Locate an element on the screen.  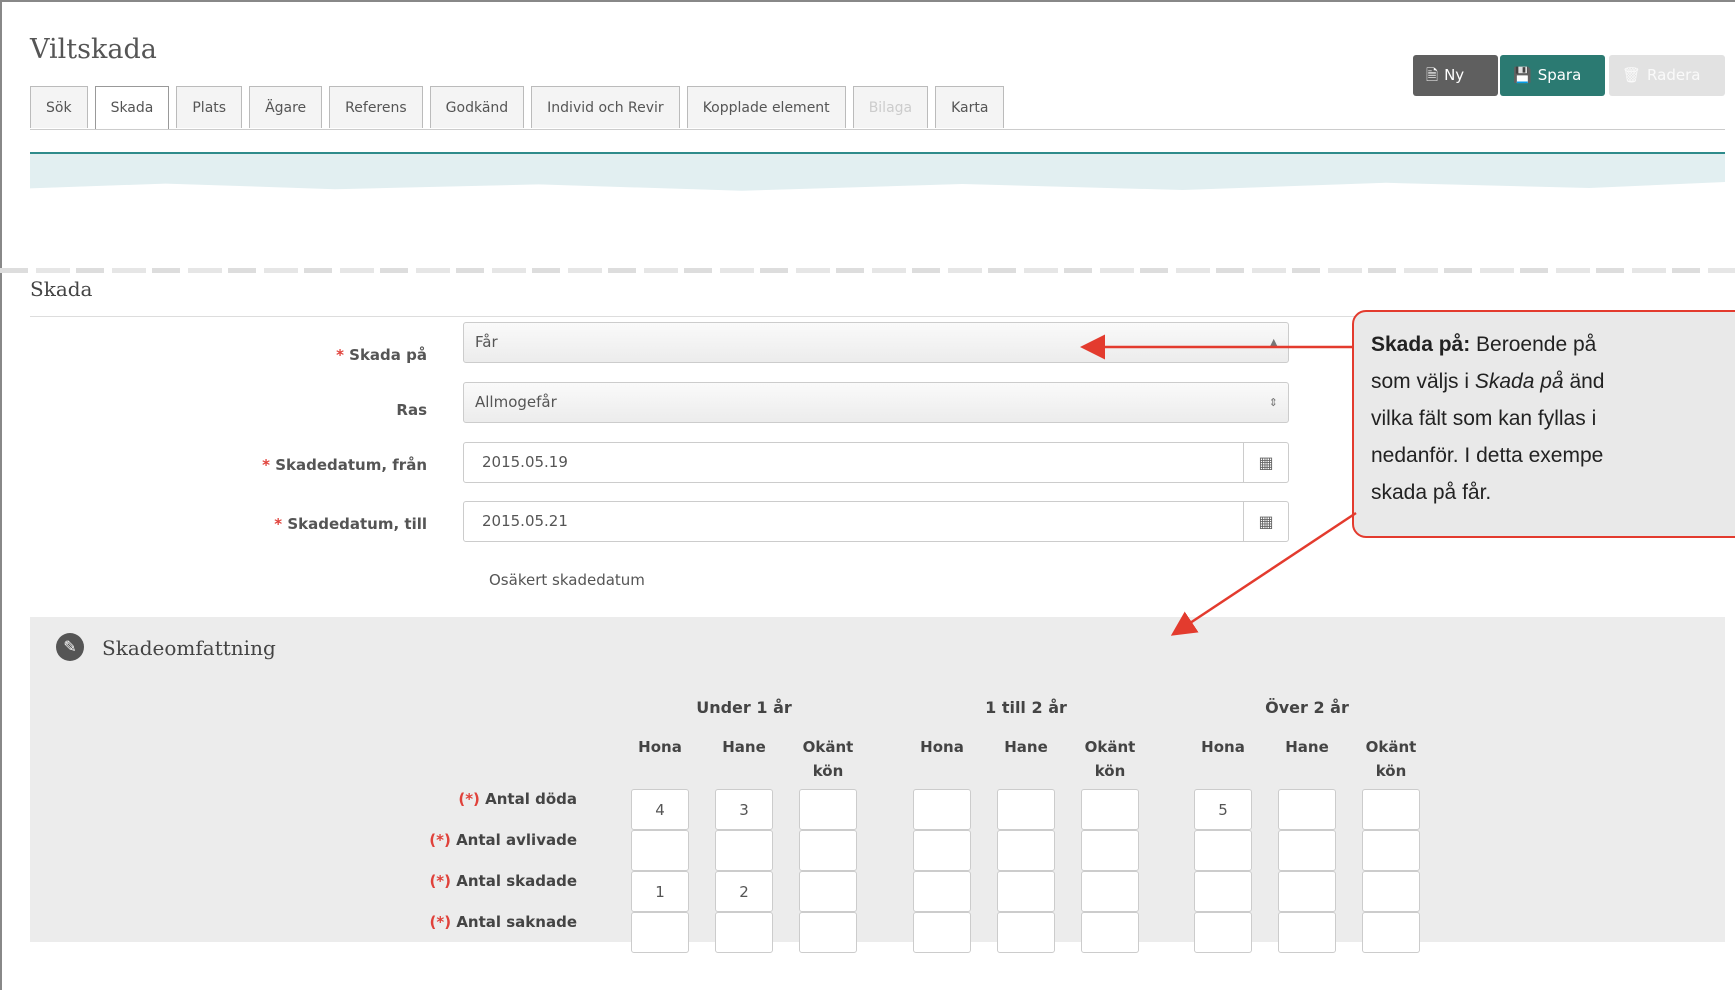
callout-arrows is located at coordinates (1218, 485).